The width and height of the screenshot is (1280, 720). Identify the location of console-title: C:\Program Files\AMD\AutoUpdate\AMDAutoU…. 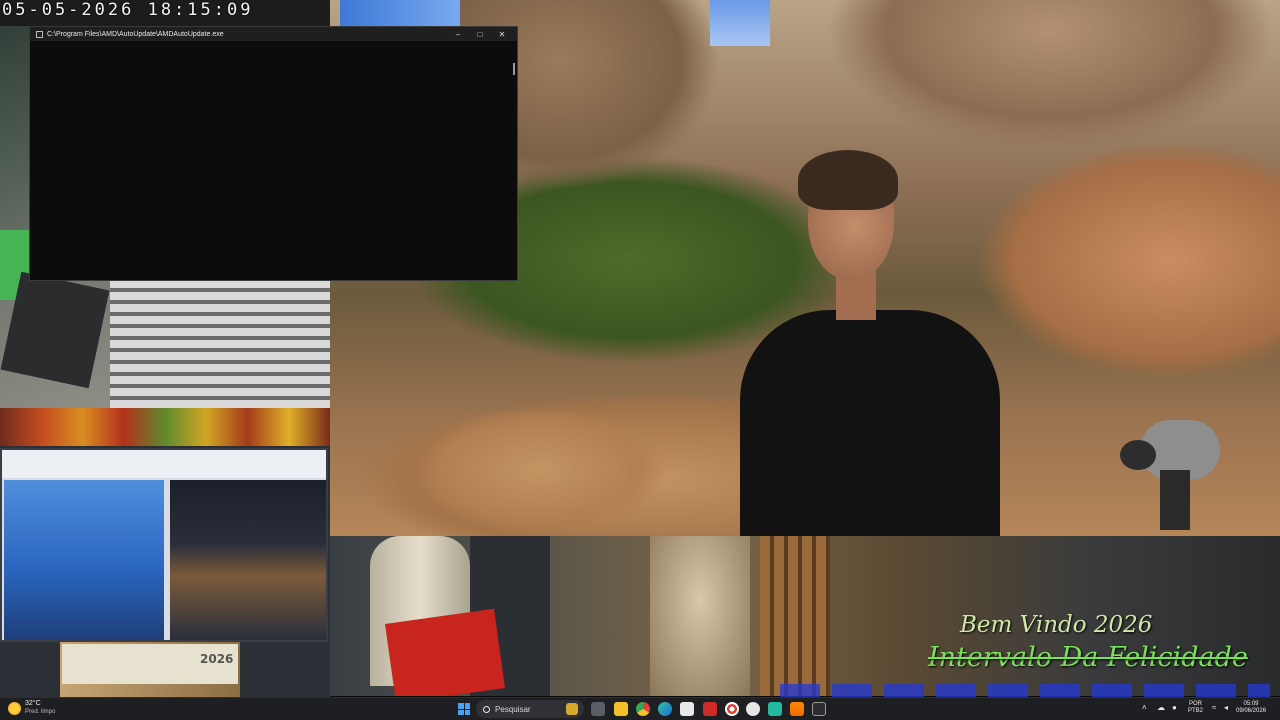
(135, 34).